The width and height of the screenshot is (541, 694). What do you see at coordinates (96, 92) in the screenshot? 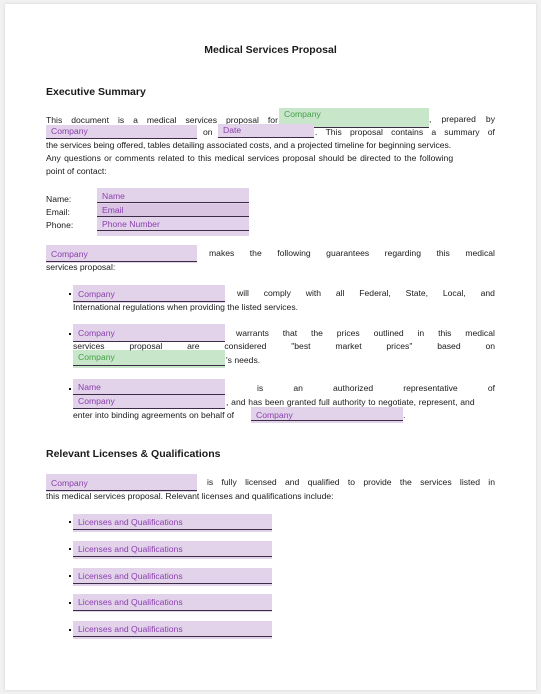
I see `section-heading-executive-summary: Executive Summary` at bounding box center [96, 92].